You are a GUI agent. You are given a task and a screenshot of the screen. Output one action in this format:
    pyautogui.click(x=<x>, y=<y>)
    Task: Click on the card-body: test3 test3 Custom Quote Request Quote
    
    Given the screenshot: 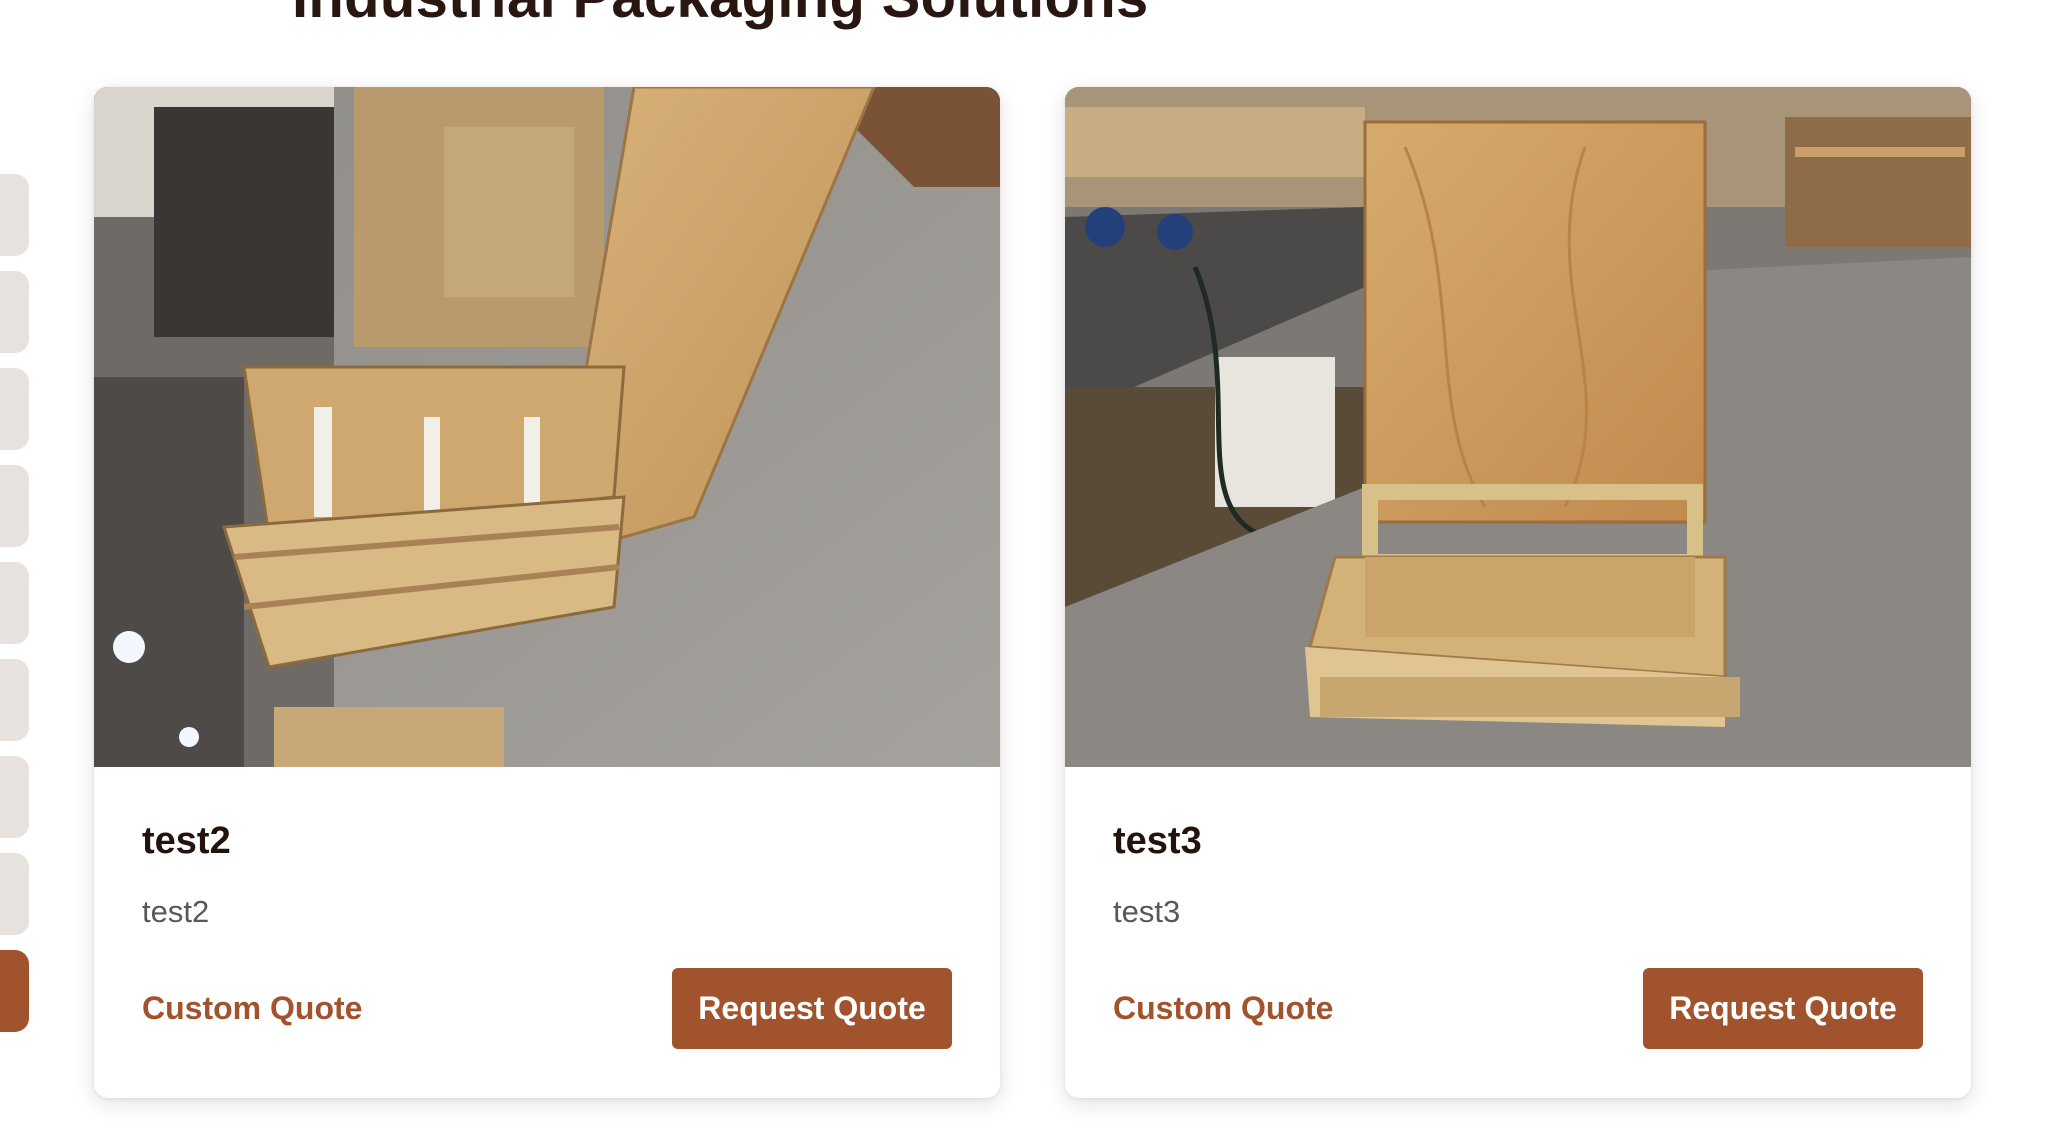 What is the action you would take?
    pyautogui.click(x=1518, y=932)
    